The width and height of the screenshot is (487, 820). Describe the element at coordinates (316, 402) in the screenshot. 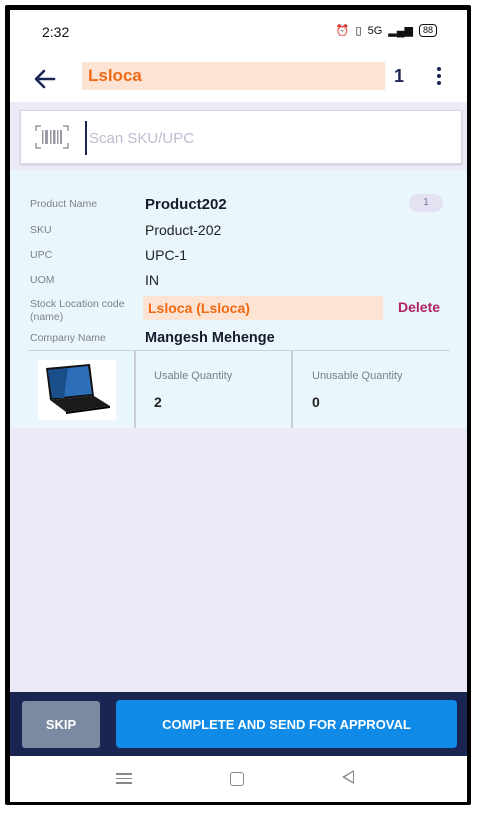

I see `unusable-quantity-value: 0` at that location.